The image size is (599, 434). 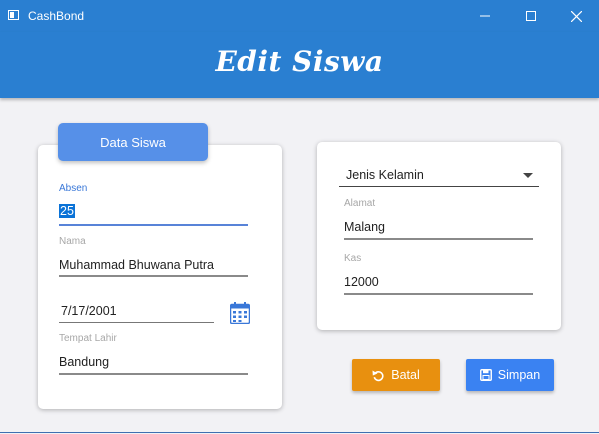 What do you see at coordinates (528, 175) in the screenshot?
I see `chevron-down-icon` at bounding box center [528, 175].